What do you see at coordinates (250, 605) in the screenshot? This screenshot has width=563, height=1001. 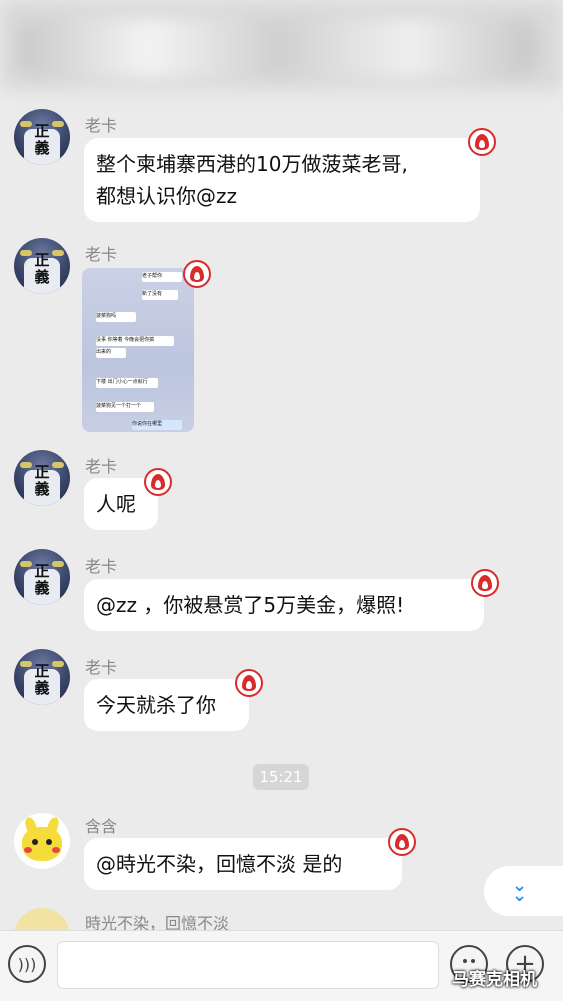 I see `message-text: @zz ，你被悬赏了5万美金，爆照!` at bounding box center [250, 605].